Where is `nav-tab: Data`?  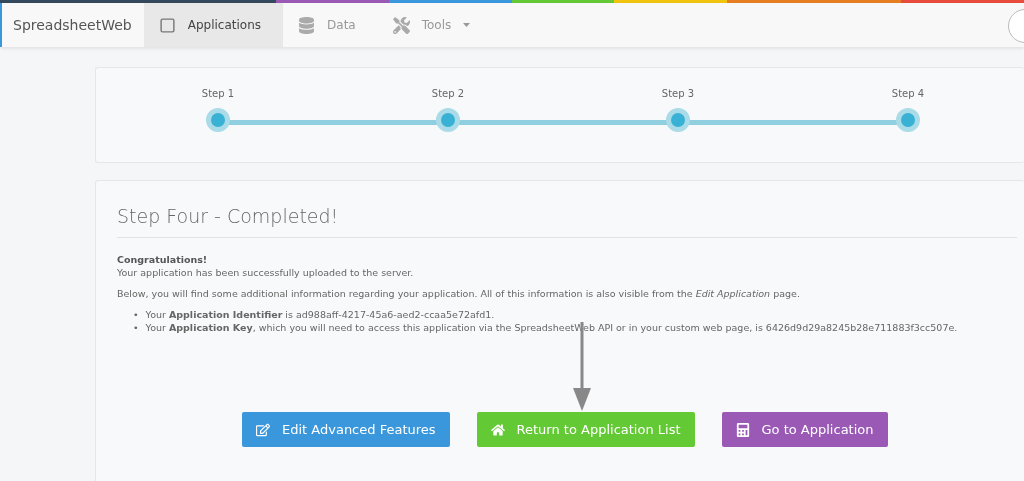
nav-tab: Data is located at coordinates (330, 25).